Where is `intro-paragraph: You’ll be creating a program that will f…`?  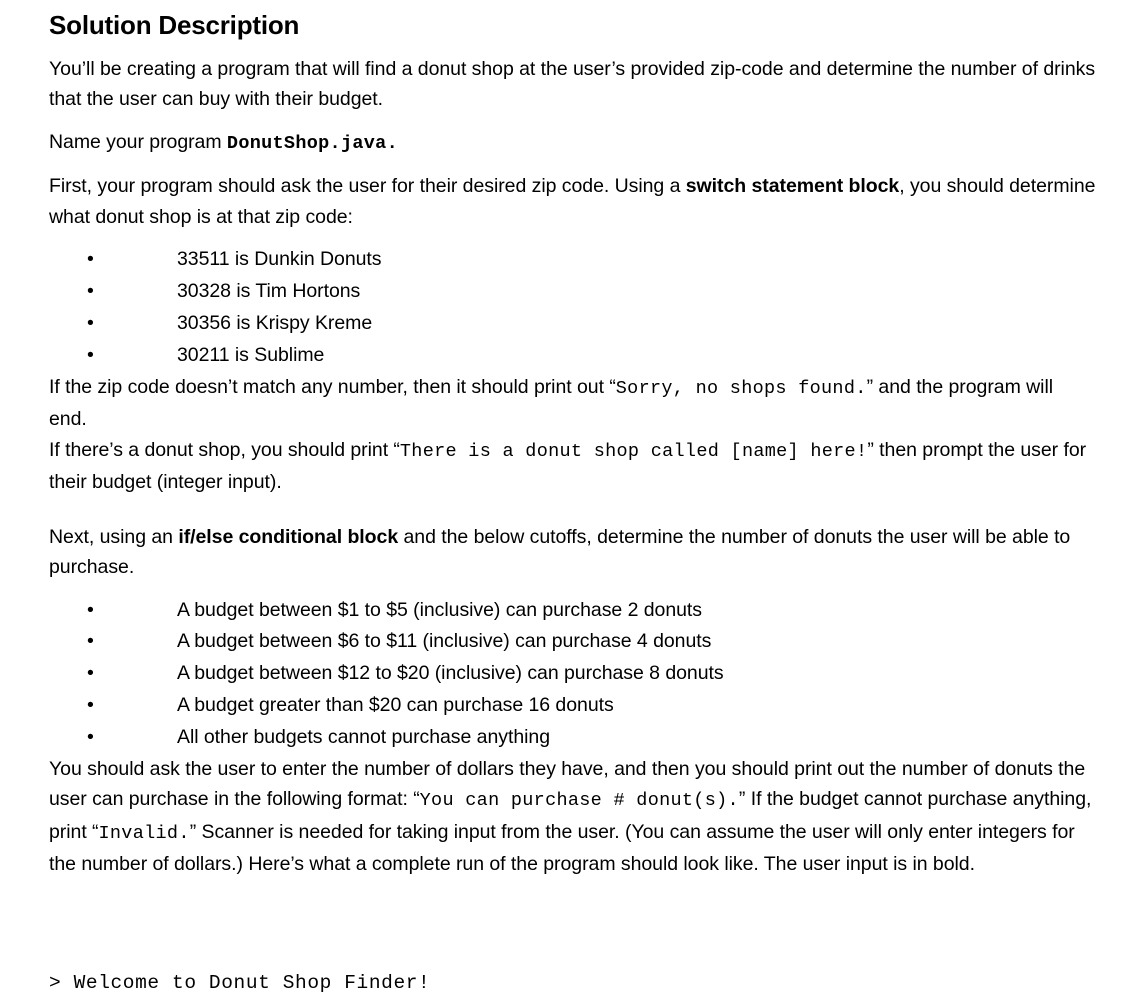 intro-paragraph: You’ll be creating a program that will f… is located at coordinates (572, 84).